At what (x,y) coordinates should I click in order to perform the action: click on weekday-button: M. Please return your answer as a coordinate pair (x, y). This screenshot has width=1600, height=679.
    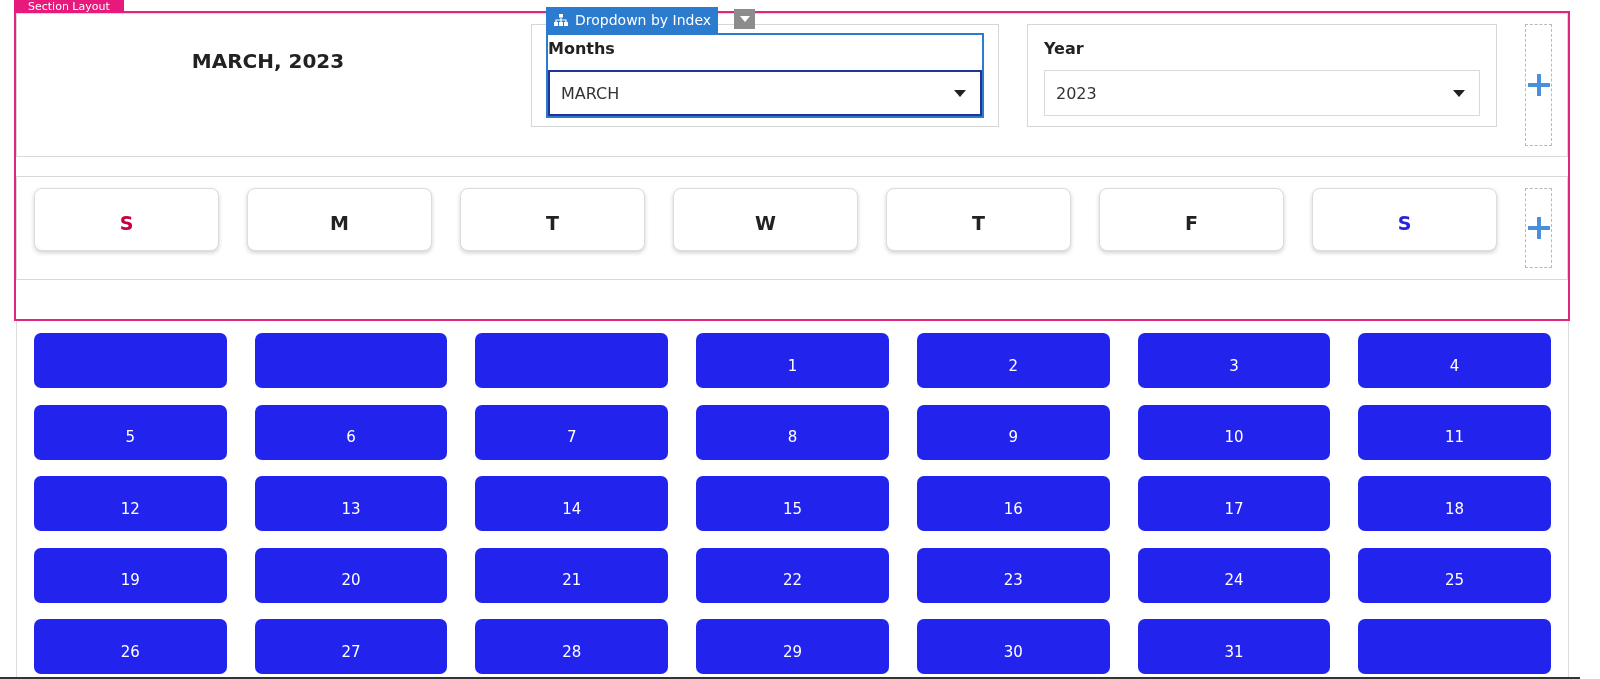
    Looking at the image, I should click on (339, 219).